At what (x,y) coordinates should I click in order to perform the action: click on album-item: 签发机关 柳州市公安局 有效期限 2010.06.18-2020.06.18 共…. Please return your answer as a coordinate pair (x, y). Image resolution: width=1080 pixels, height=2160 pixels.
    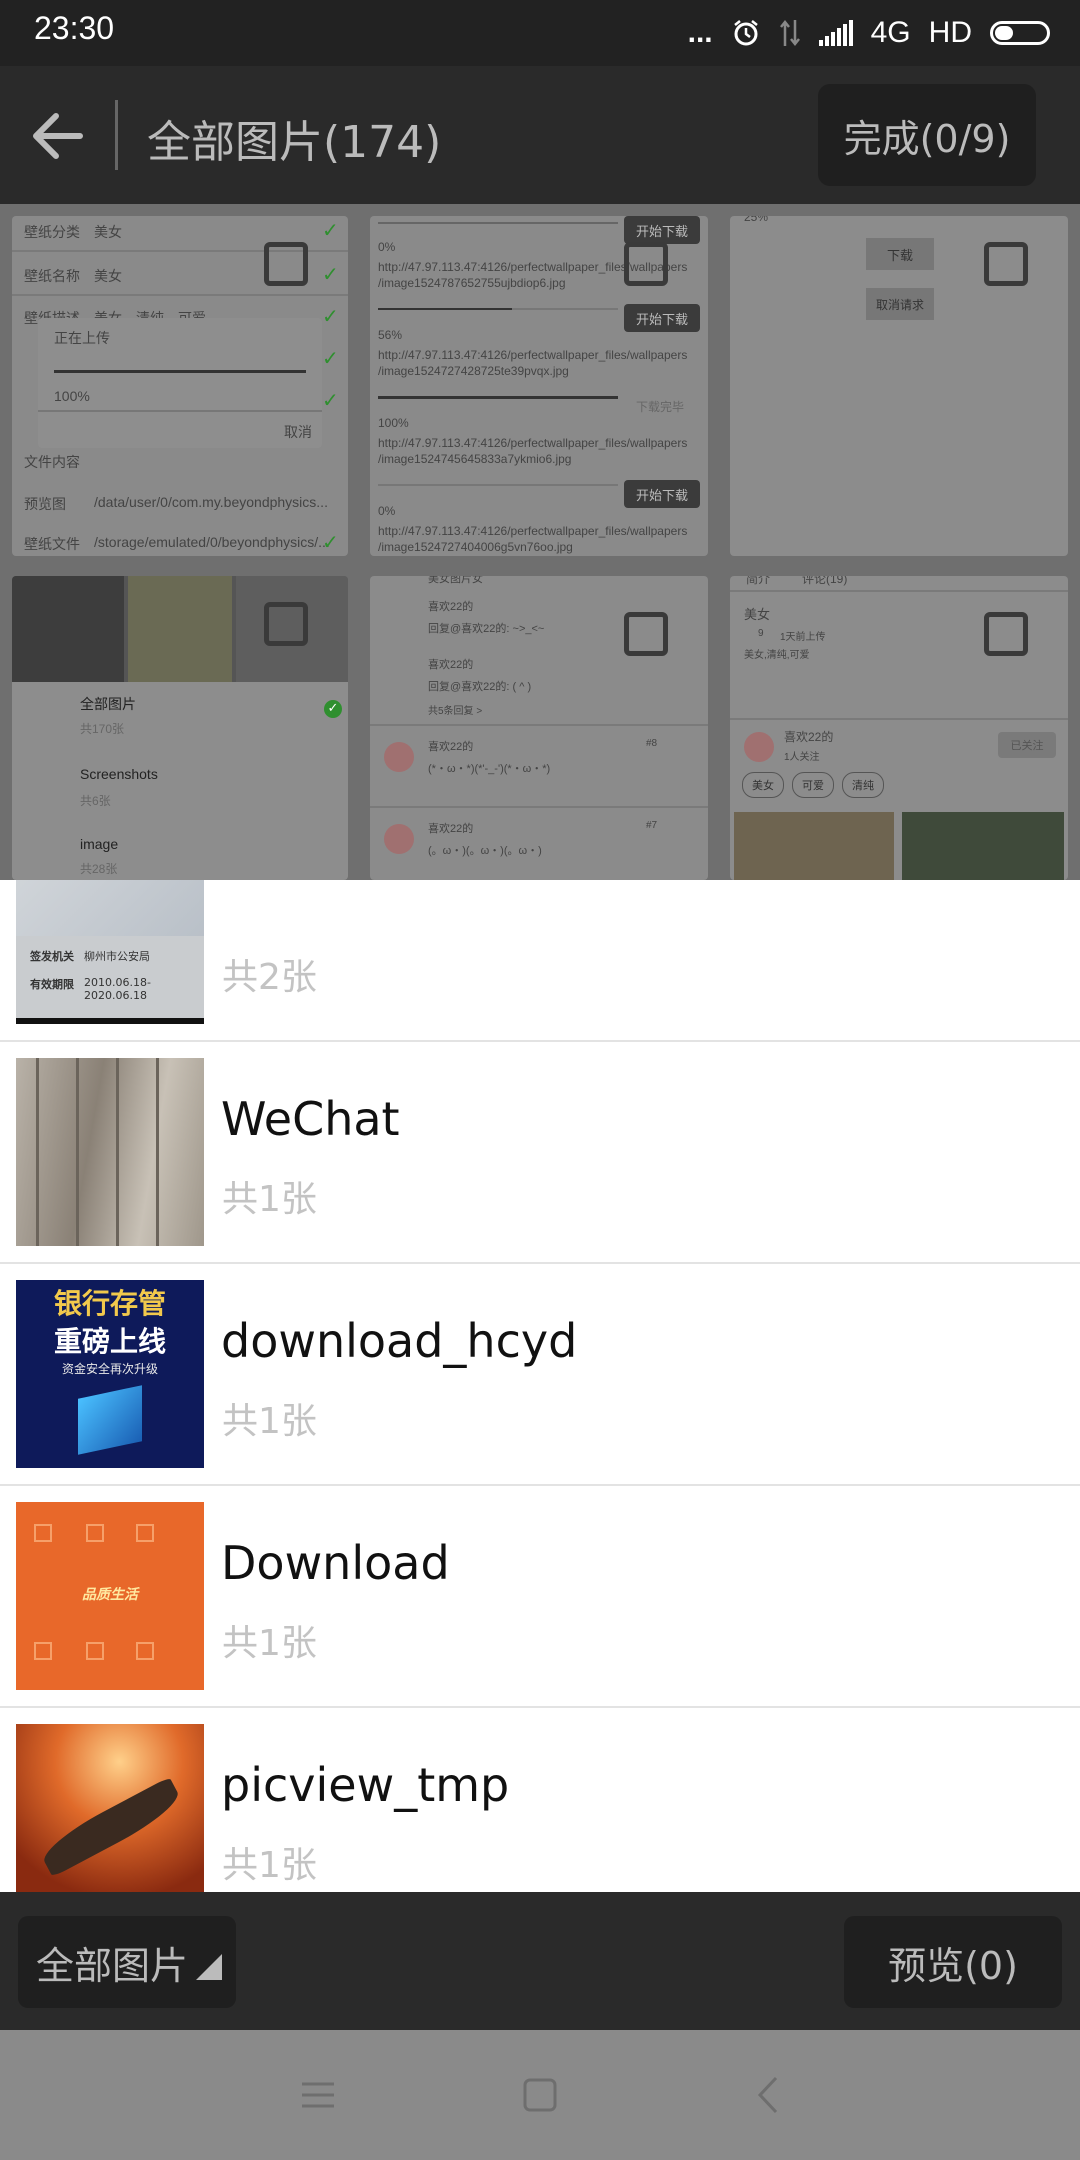
    Looking at the image, I should click on (540, 961).